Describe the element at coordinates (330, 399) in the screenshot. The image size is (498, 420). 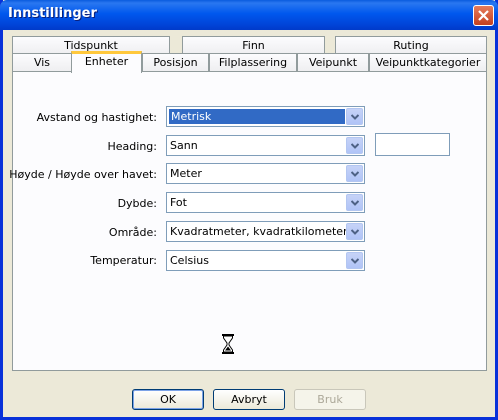
I see `apply-button: Bruk` at that location.